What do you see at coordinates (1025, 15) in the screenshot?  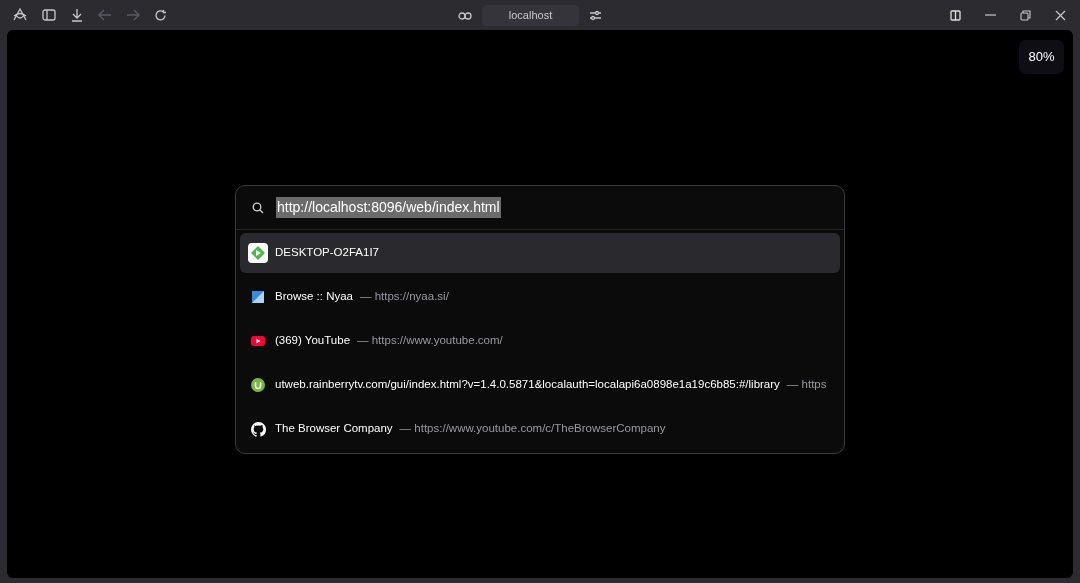 I see `restore-icon` at bounding box center [1025, 15].